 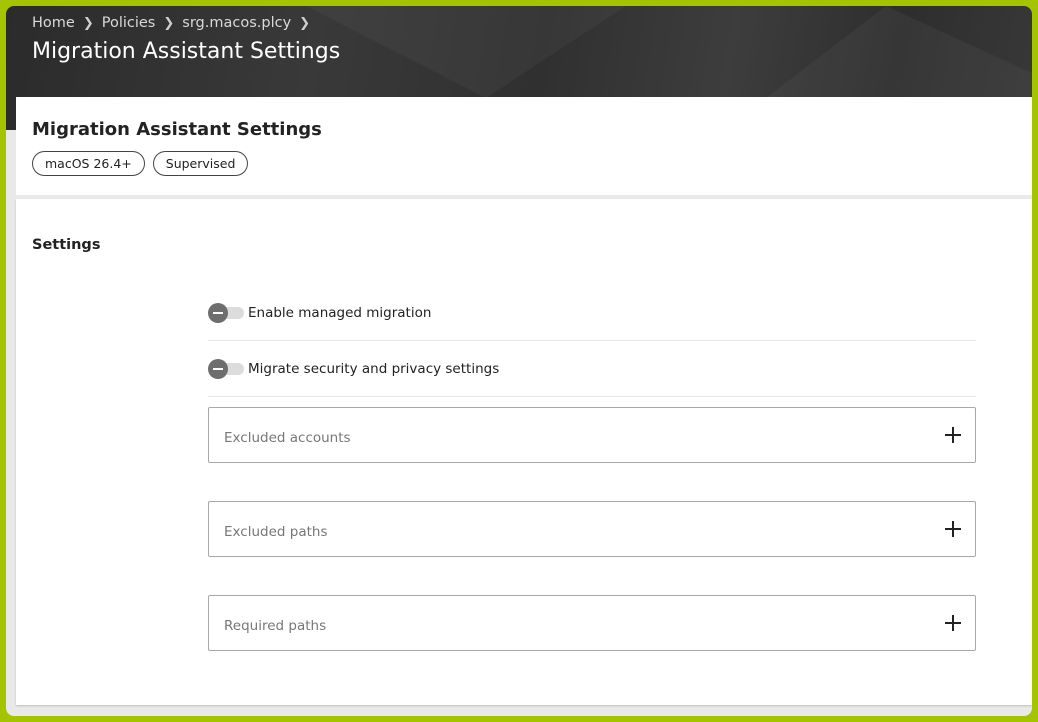 I want to click on breadcrumb: Home ❯ Policies ❯ srg.macos.plcy ❯, so click(x=175, y=23).